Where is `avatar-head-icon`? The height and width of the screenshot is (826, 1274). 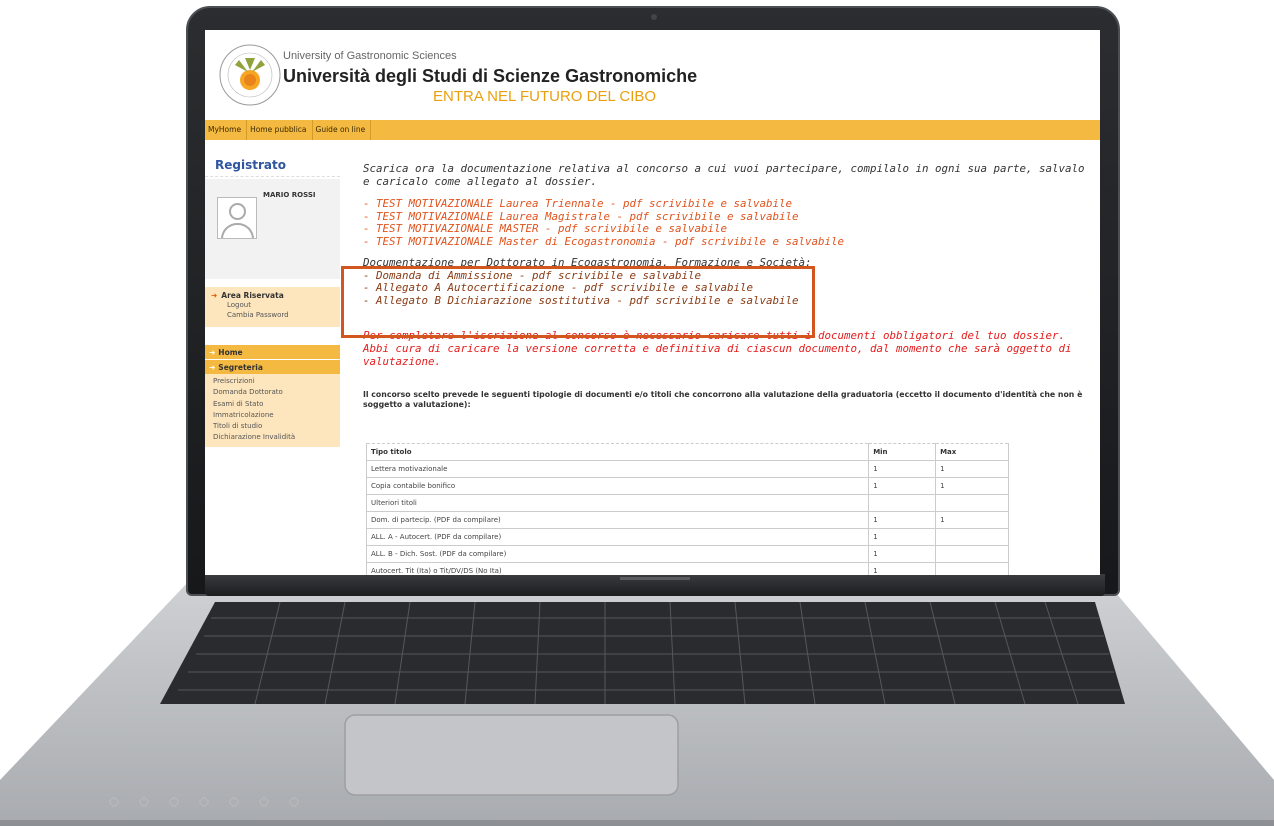
avatar-head-icon is located at coordinates (237, 211).